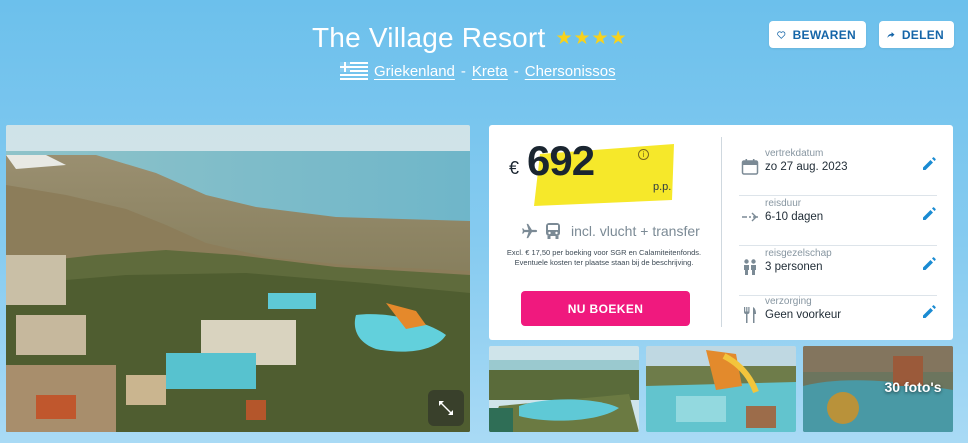  I want to click on expand-arrows-icon, so click(446, 408).